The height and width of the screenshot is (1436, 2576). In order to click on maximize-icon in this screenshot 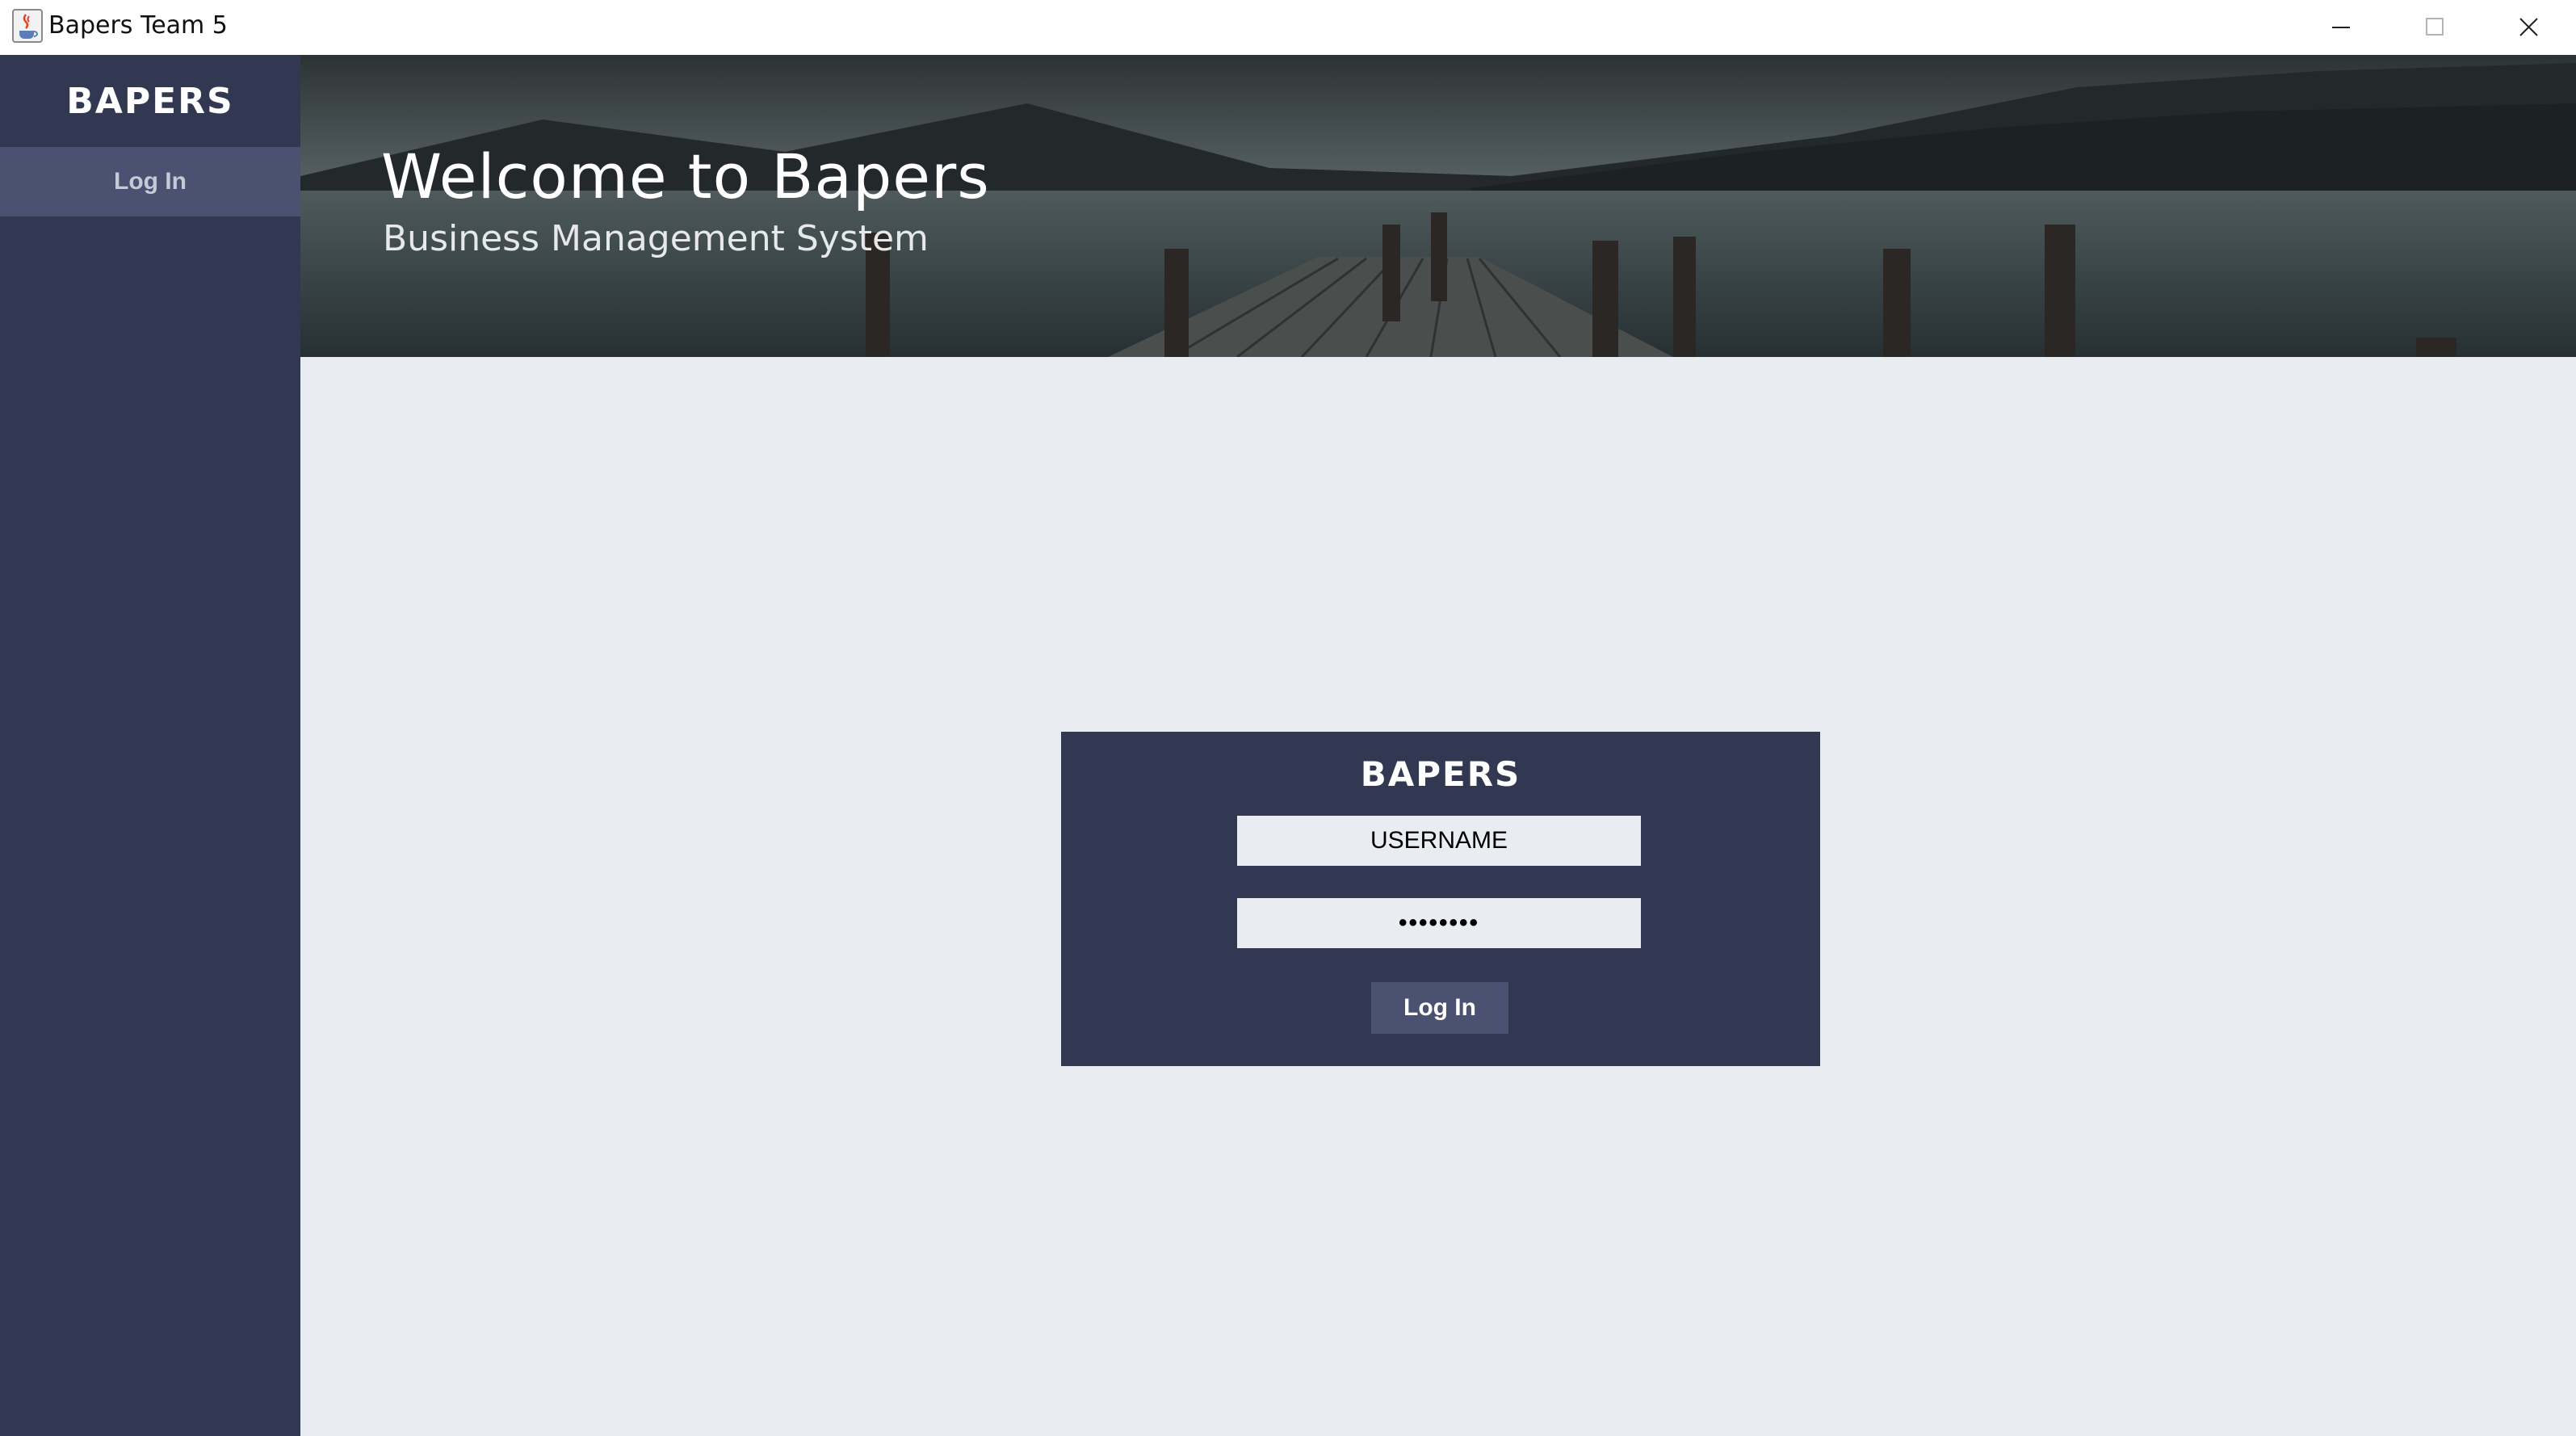, I will do `click(2435, 27)`.